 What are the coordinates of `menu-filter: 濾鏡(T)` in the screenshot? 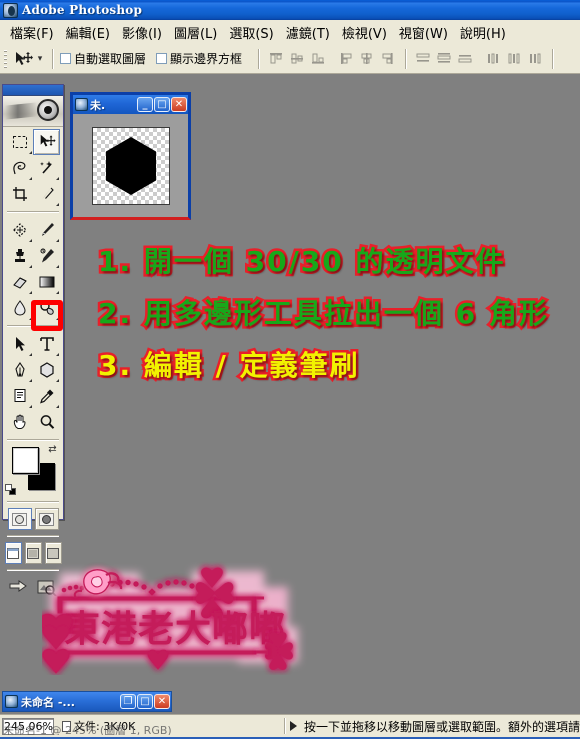 It's located at (308, 32).